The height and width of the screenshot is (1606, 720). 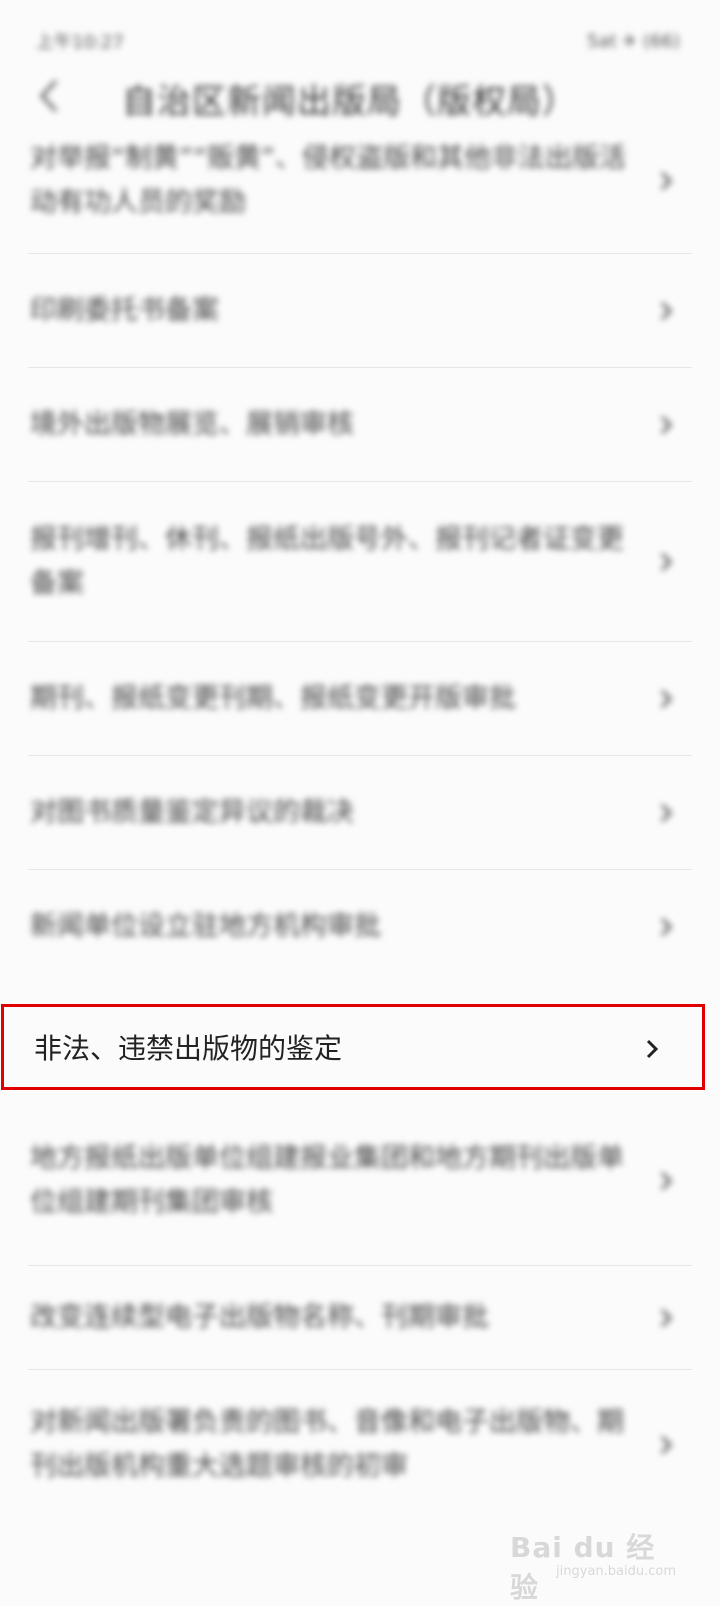 I want to click on list-item-highlighted: 非法、违禁出版物的鉴定, so click(x=353, y=1047).